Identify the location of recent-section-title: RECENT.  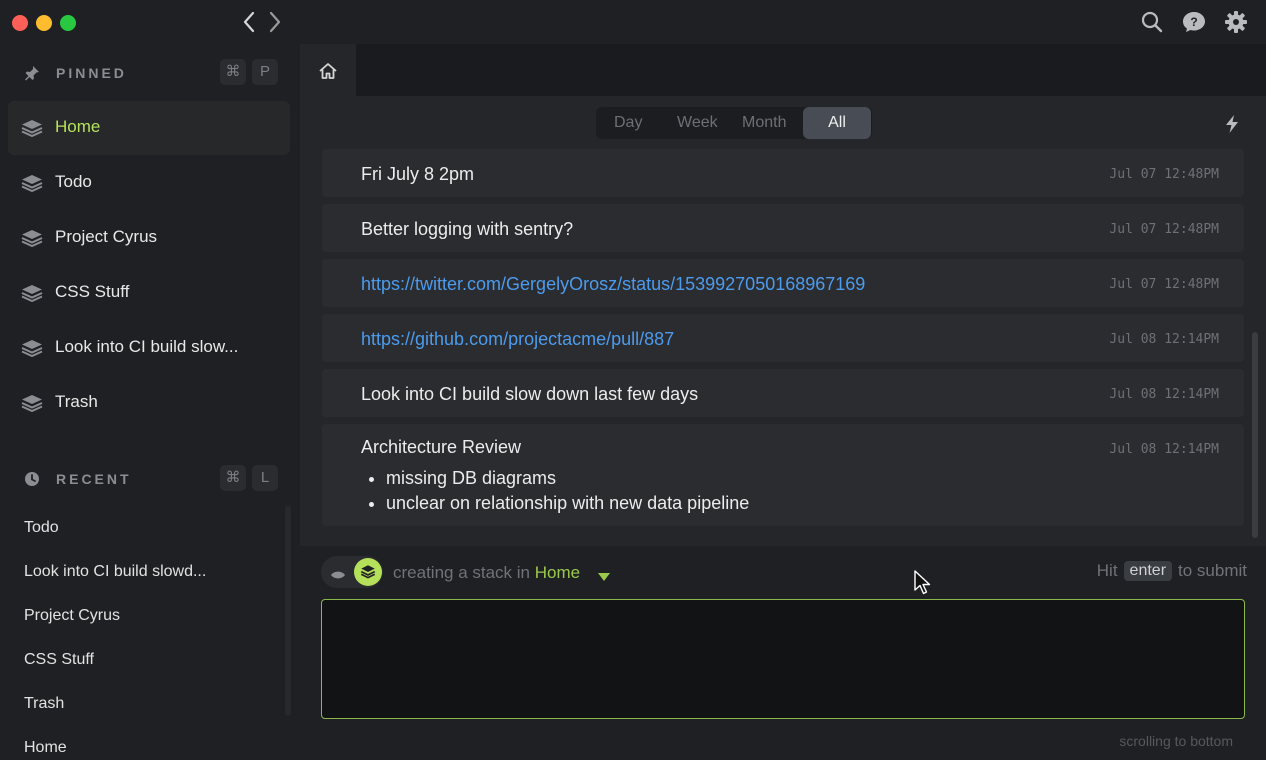
(94, 479).